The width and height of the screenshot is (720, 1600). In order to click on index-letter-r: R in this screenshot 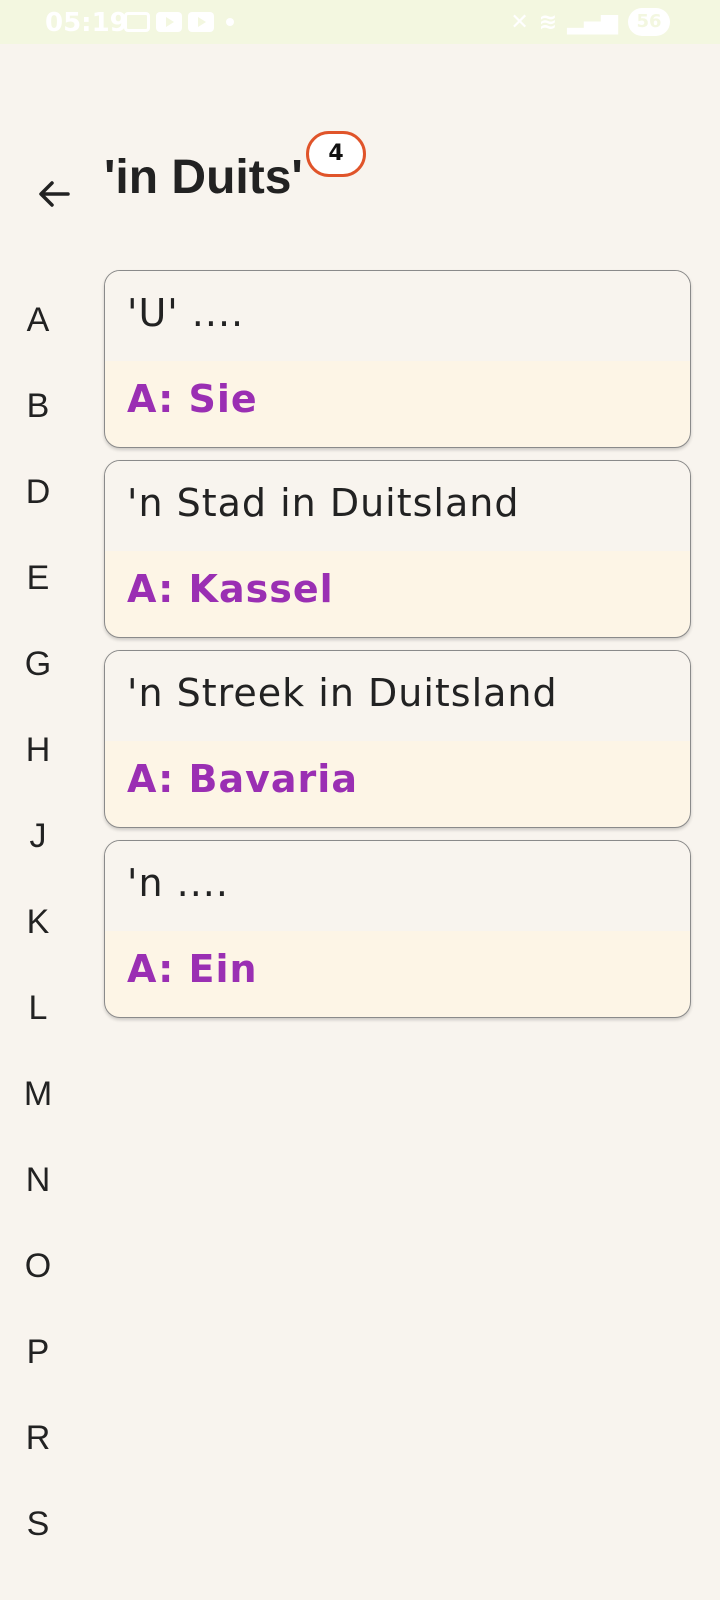, I will do `click(38, 1461)`.